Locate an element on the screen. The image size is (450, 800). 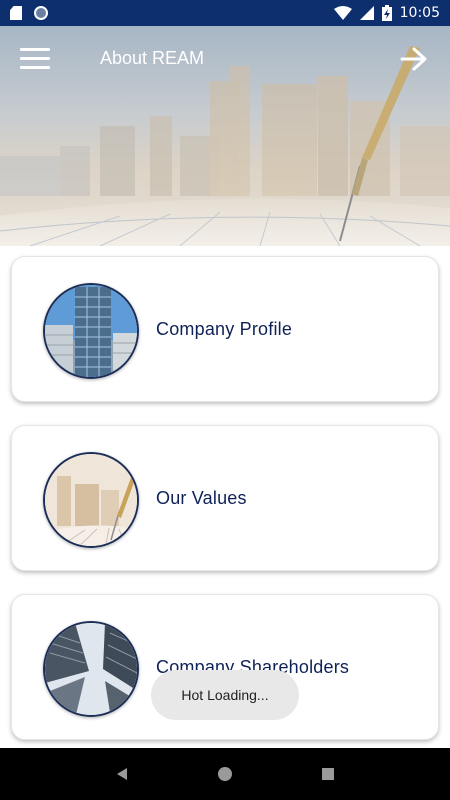
dart-city-photo is located at coordinates (91, 500).